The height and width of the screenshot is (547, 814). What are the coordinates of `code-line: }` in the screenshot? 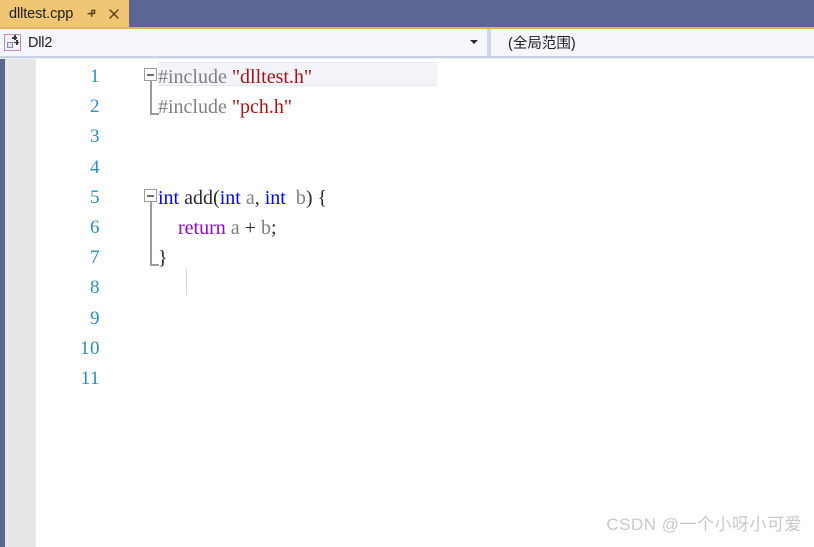 It's located at (478, 258).